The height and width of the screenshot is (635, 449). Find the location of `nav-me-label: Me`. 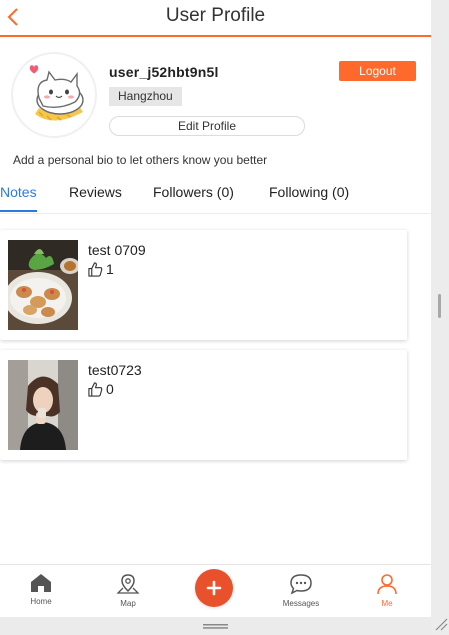

nav-me-label: Me is located at coordinates (387, 603).